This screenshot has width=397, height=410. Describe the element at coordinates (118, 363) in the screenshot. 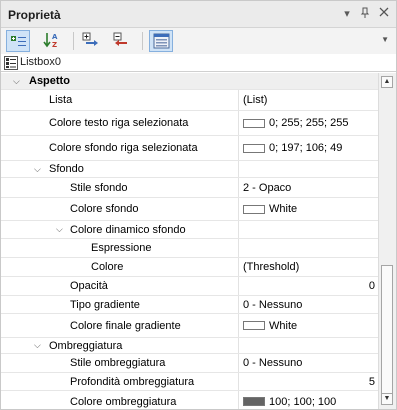

I see `property-name: Stile ombreggiatura` at that location.